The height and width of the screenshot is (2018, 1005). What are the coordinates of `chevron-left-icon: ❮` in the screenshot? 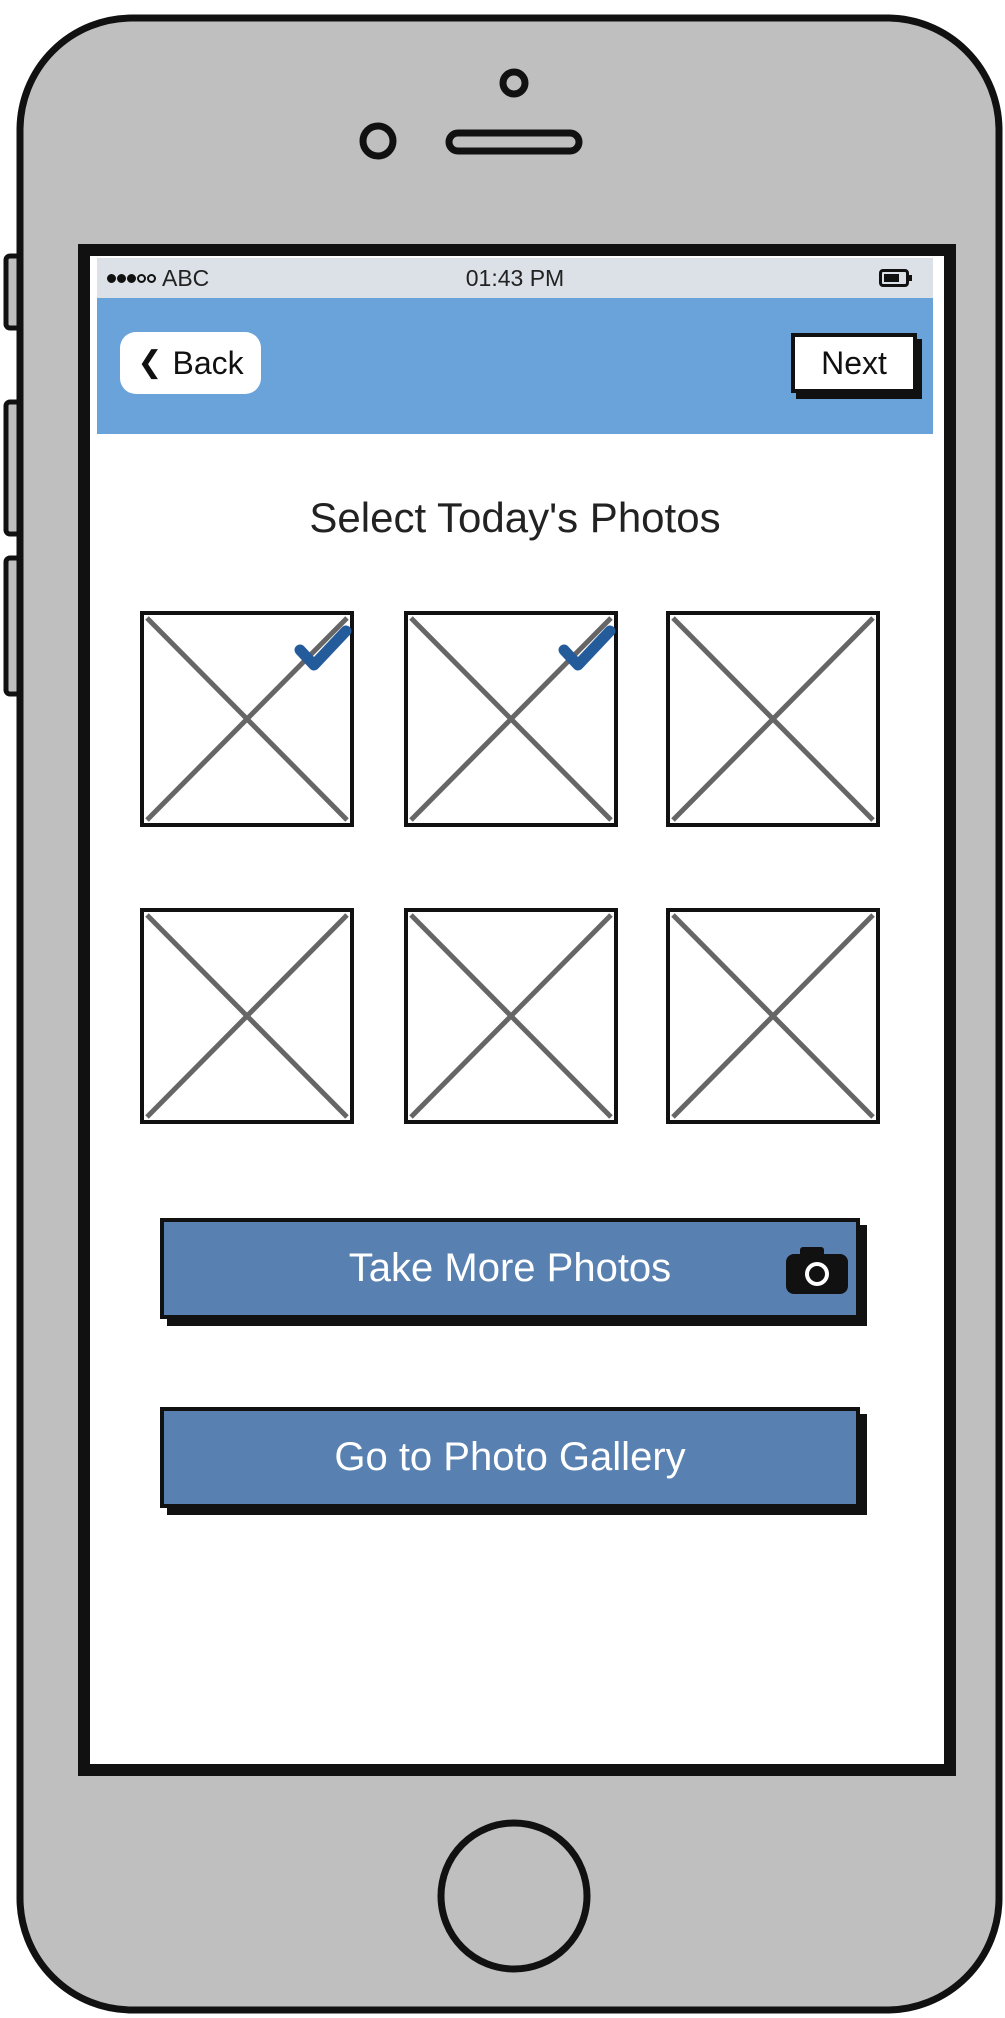 It's located at (150, 362).